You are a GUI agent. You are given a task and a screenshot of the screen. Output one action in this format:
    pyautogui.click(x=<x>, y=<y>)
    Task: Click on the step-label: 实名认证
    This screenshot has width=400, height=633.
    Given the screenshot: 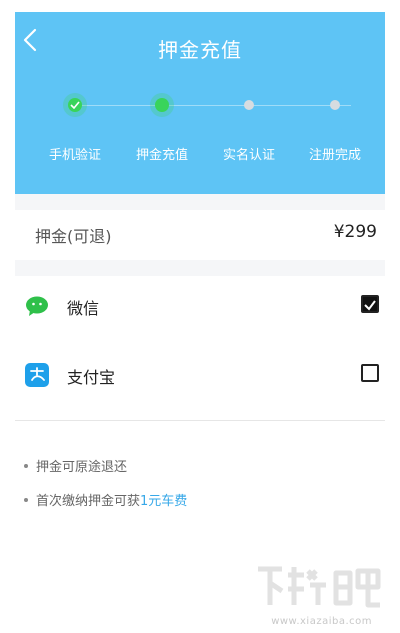 What is the action you would take?
    pyautogui.click(x=248, y=155)
    